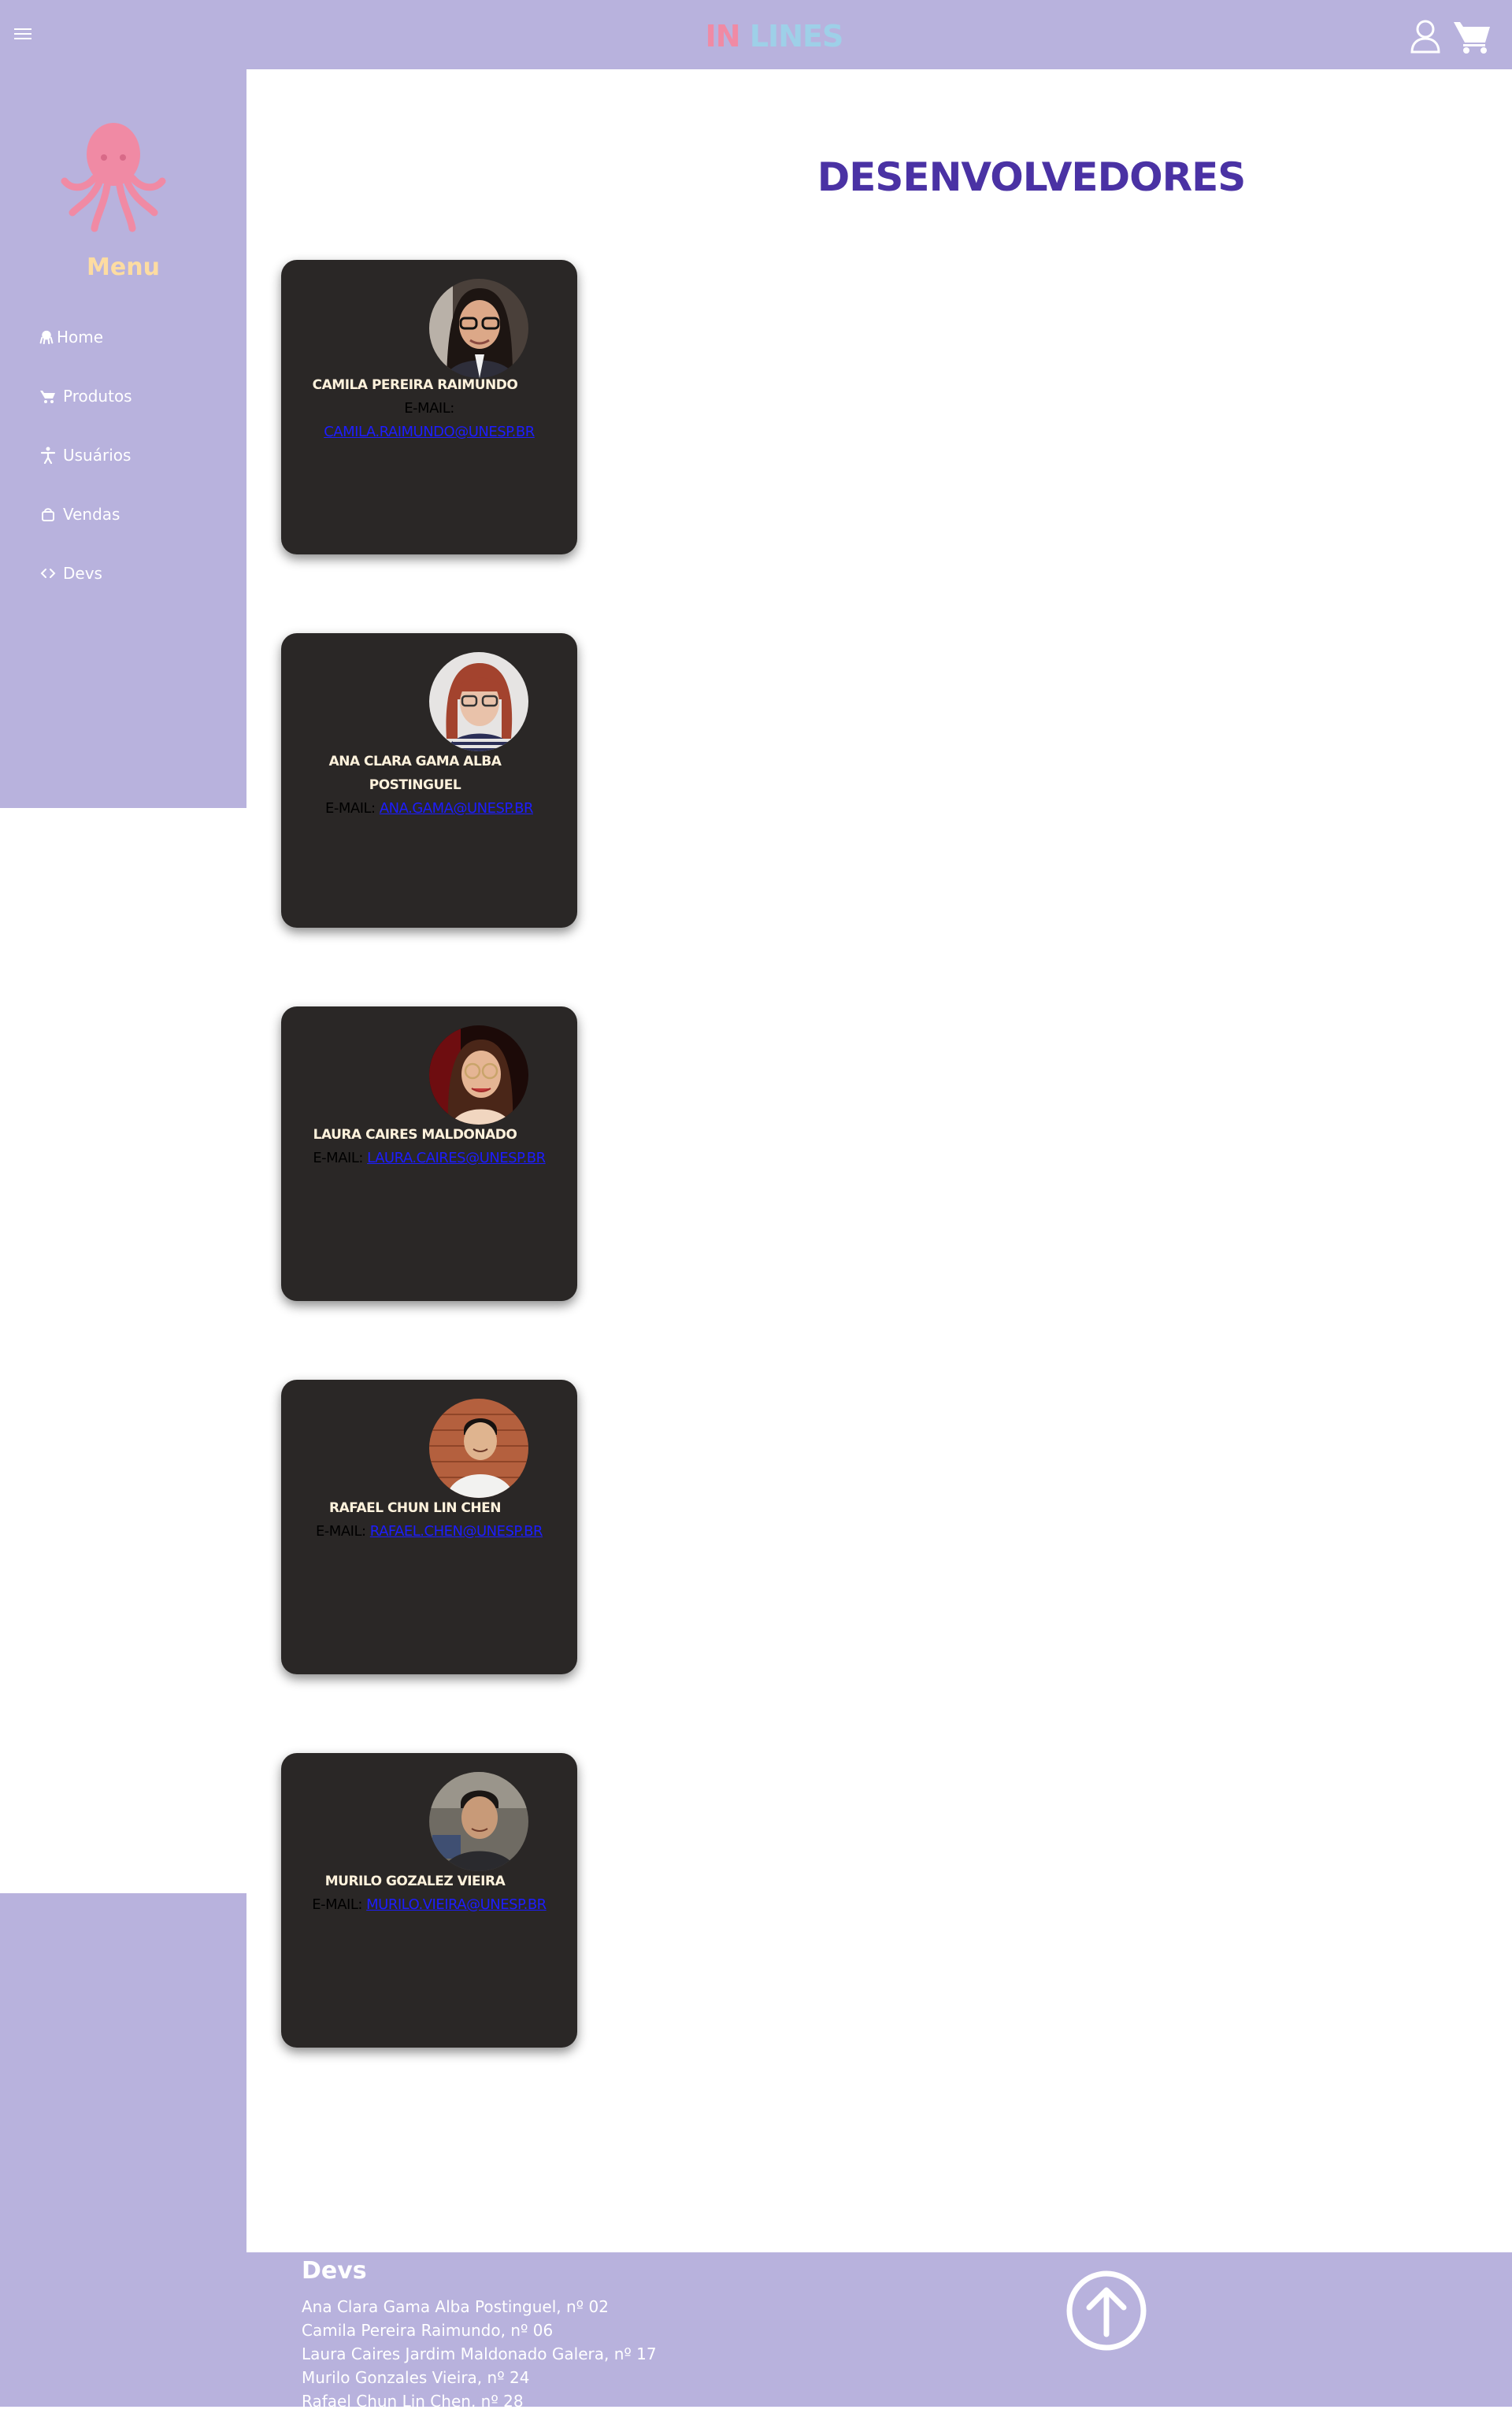 The height and width of the screenshot is (2413, 1512). I want to click on dev-email-link: RAFAEL.CHEN@UNESP.BR, so click(456, 1531).